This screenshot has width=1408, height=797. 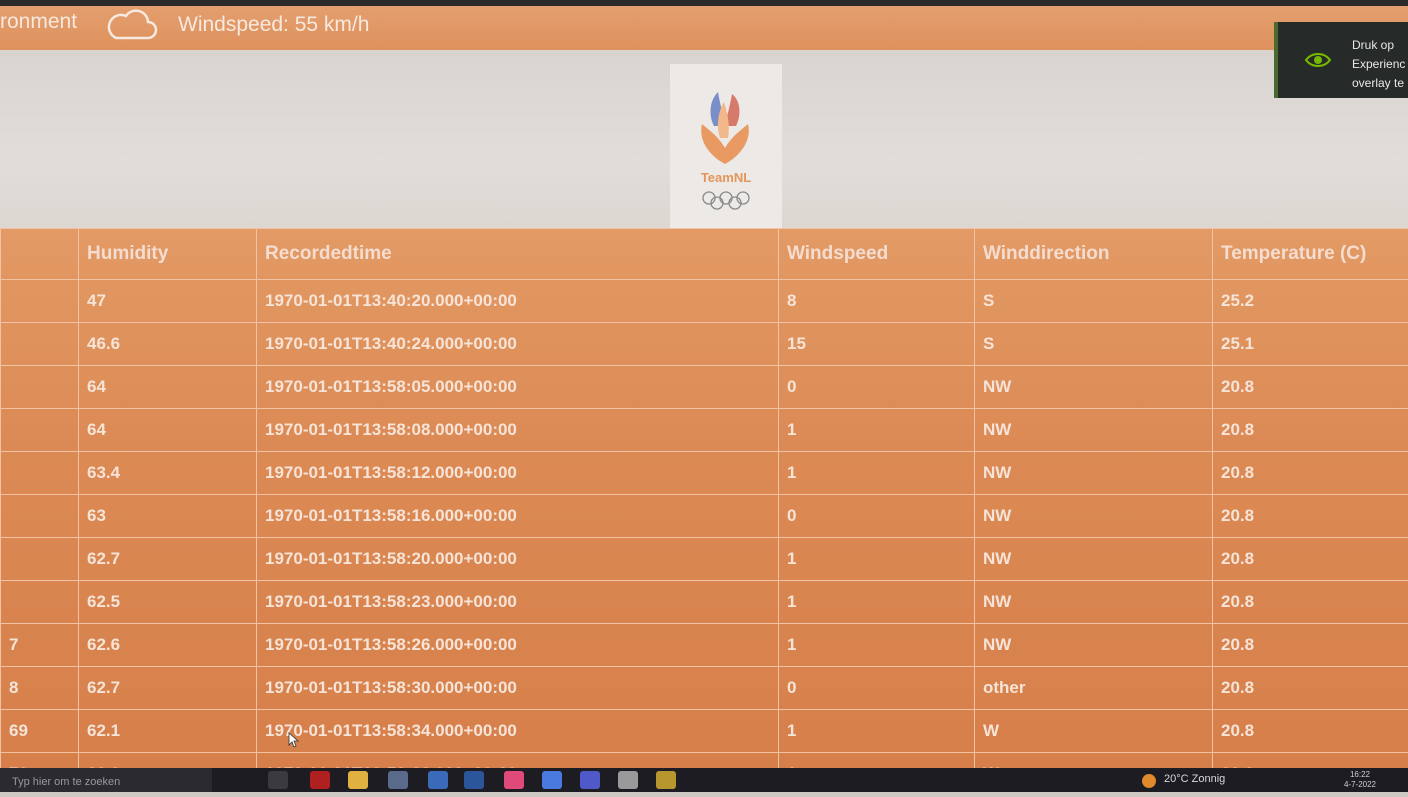 I want to click on column-header-temperature: Temperature (C), so click(x=1310, y=254).